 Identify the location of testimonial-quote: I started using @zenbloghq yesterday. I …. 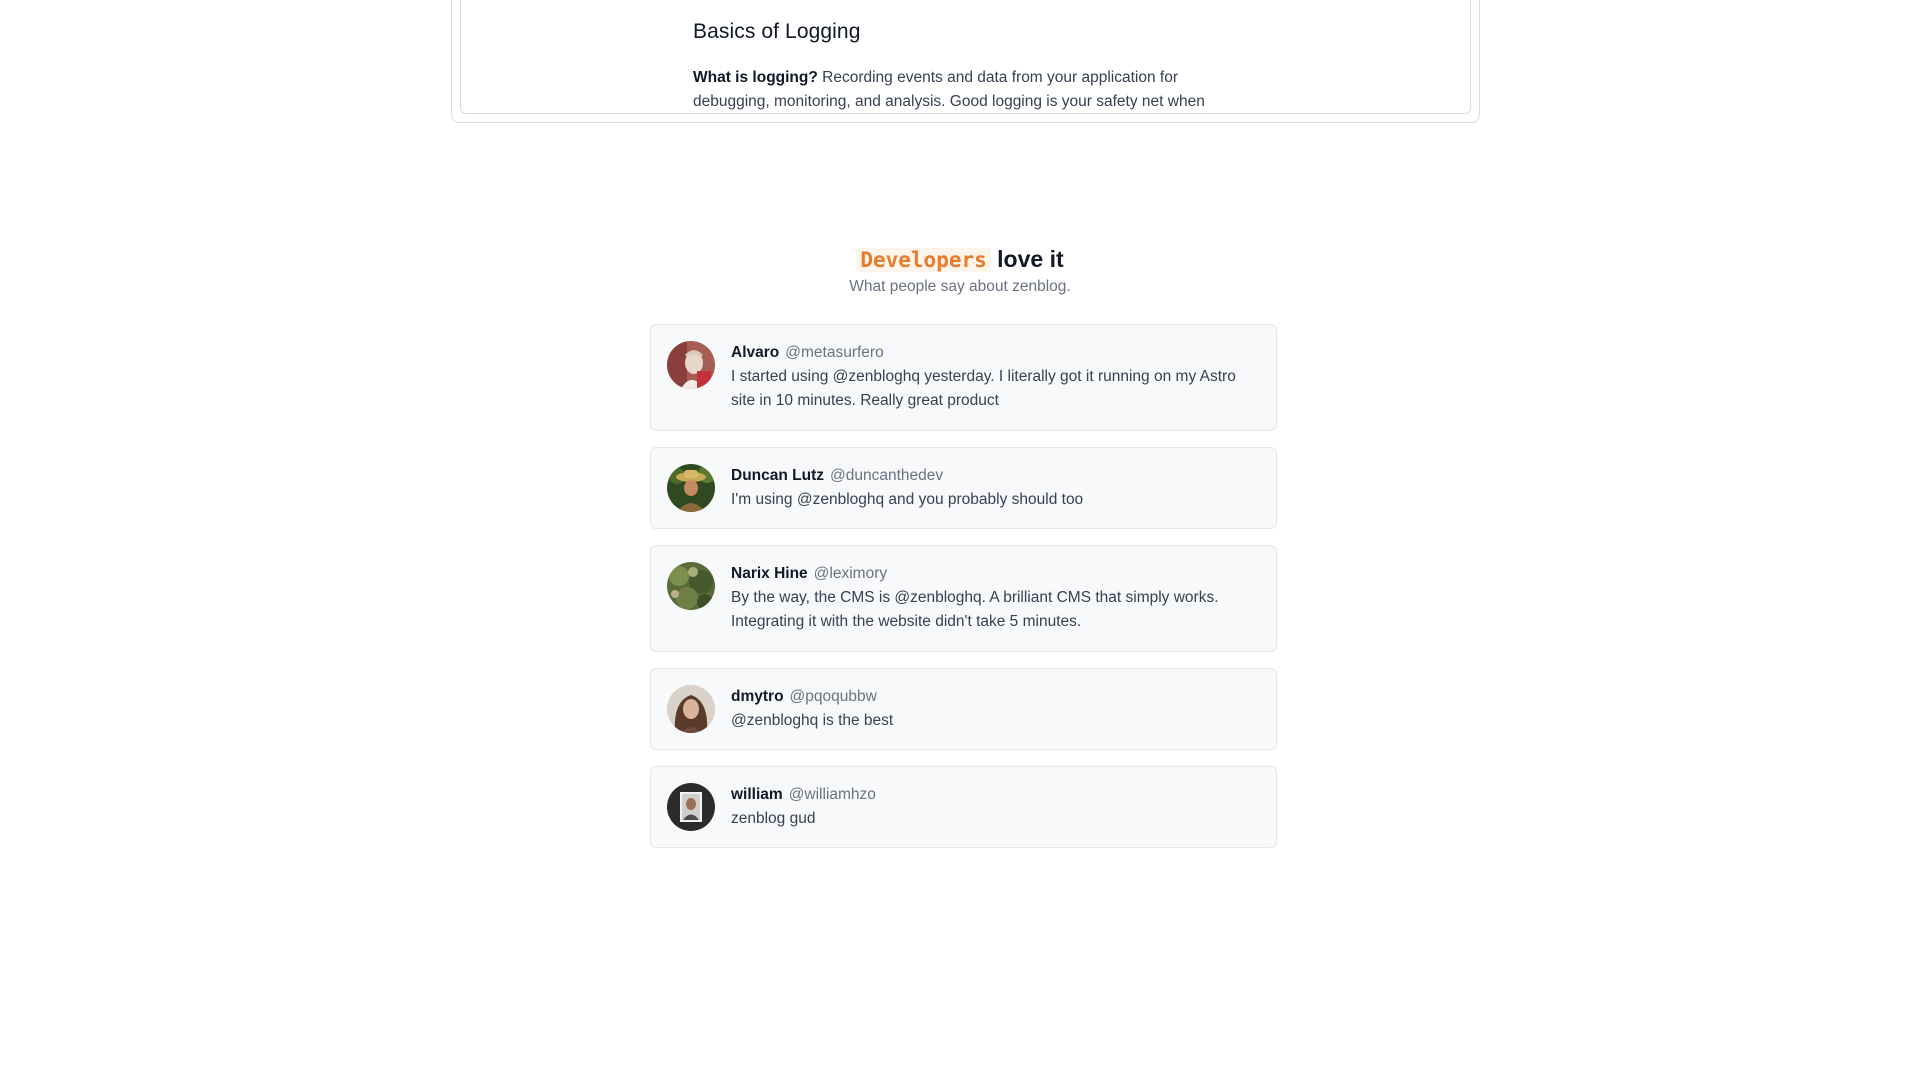
(983, 388).